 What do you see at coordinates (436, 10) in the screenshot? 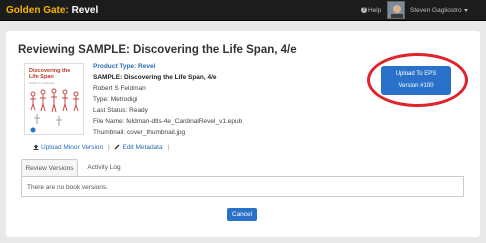
I see `user-name: Steven Gagliostro` at bounding box center [436, 10].